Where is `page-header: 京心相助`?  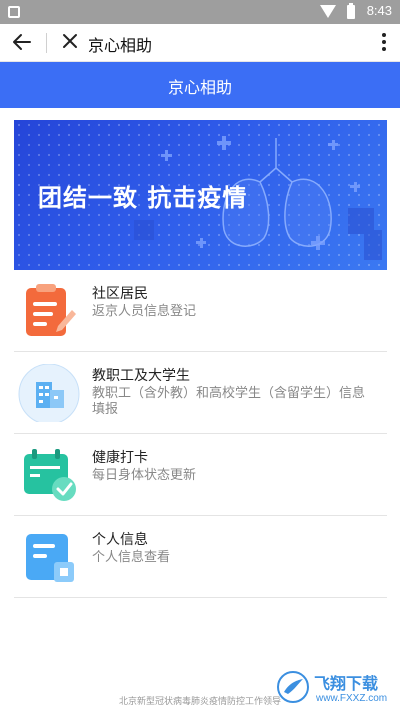
page-header: 京心相助 is located at coordinates (200, 85).